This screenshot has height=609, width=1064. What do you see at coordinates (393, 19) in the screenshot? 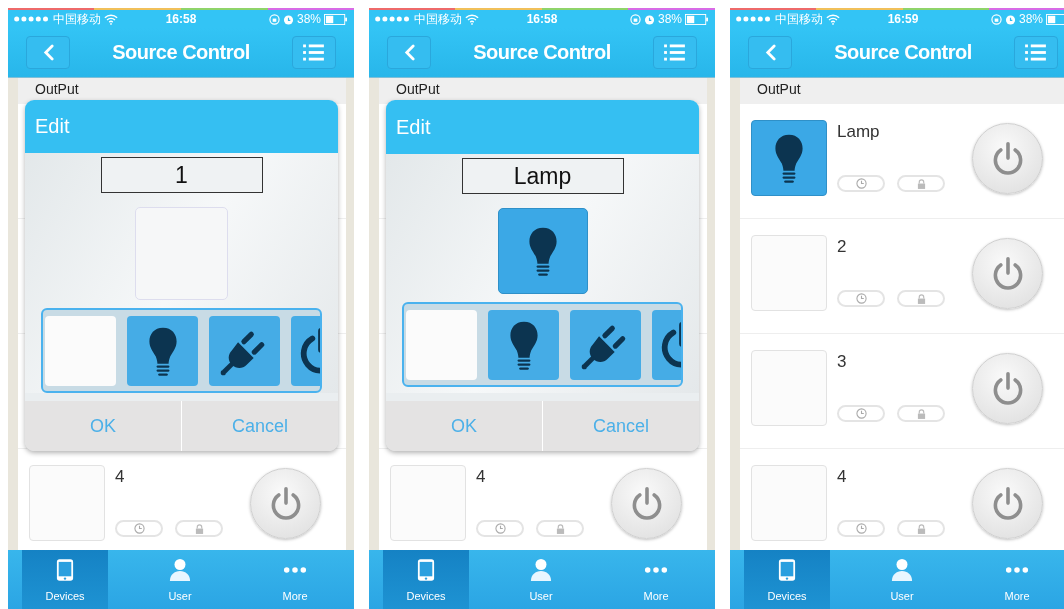
I see `signal-icon` at bounding box center [393, 19].